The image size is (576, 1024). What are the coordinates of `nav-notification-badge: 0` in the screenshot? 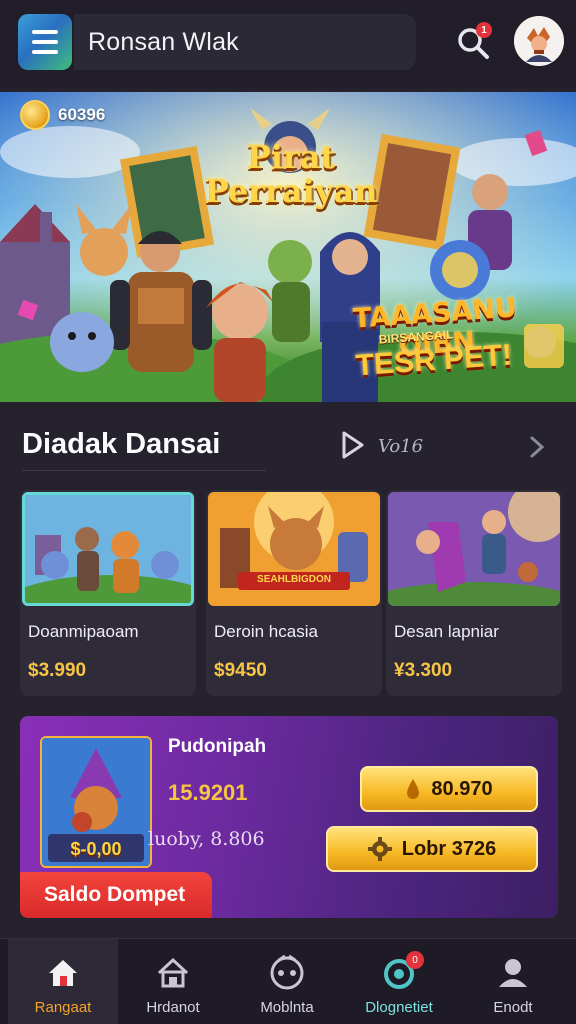 It's located at (415, 960).